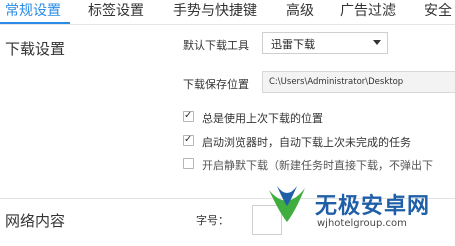 The width and height of the screenshot is (455, 246). Describe the element at coordinates (377, 42) in the screenshot. I see `chevron-down-icon` at that location.